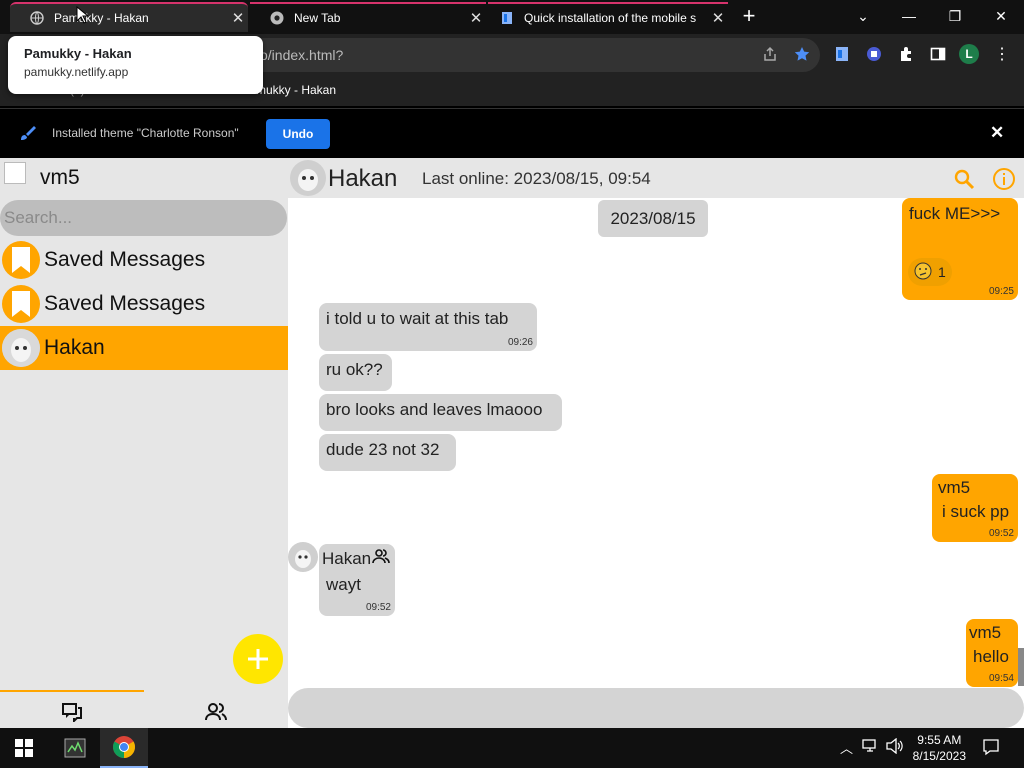  I want to click on message-text: fuck ME>>>, so click(955, 213).